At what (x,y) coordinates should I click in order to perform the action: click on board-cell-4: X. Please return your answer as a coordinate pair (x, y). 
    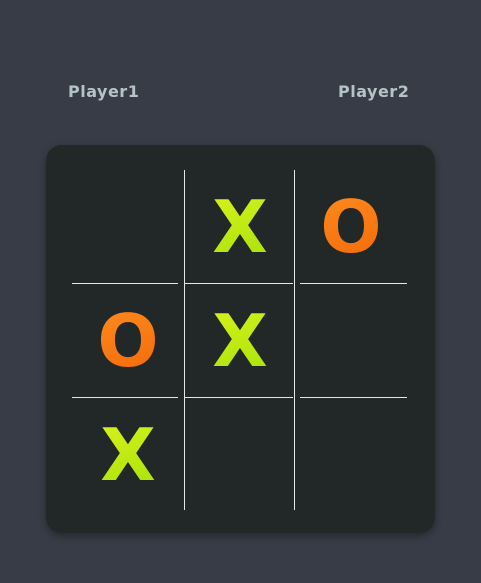
    Looking at the image, I should click on (240, 340).